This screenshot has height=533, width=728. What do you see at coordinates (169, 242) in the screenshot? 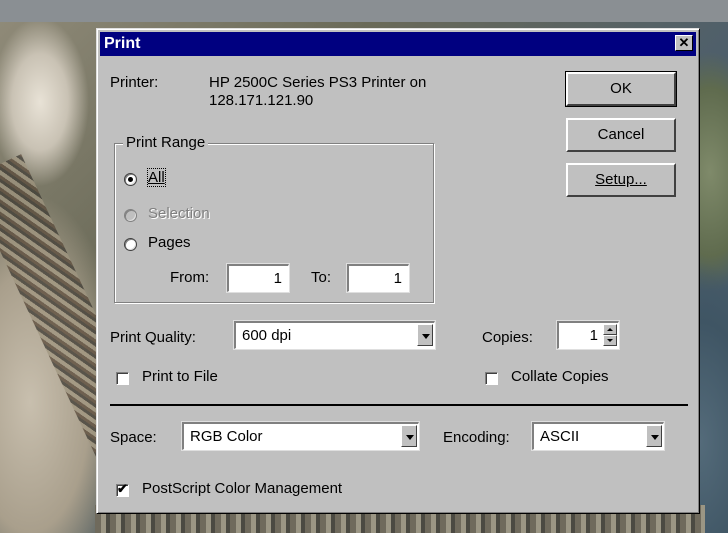
I see `radio-pages-label: Pages` at bounding box center [169, 242].